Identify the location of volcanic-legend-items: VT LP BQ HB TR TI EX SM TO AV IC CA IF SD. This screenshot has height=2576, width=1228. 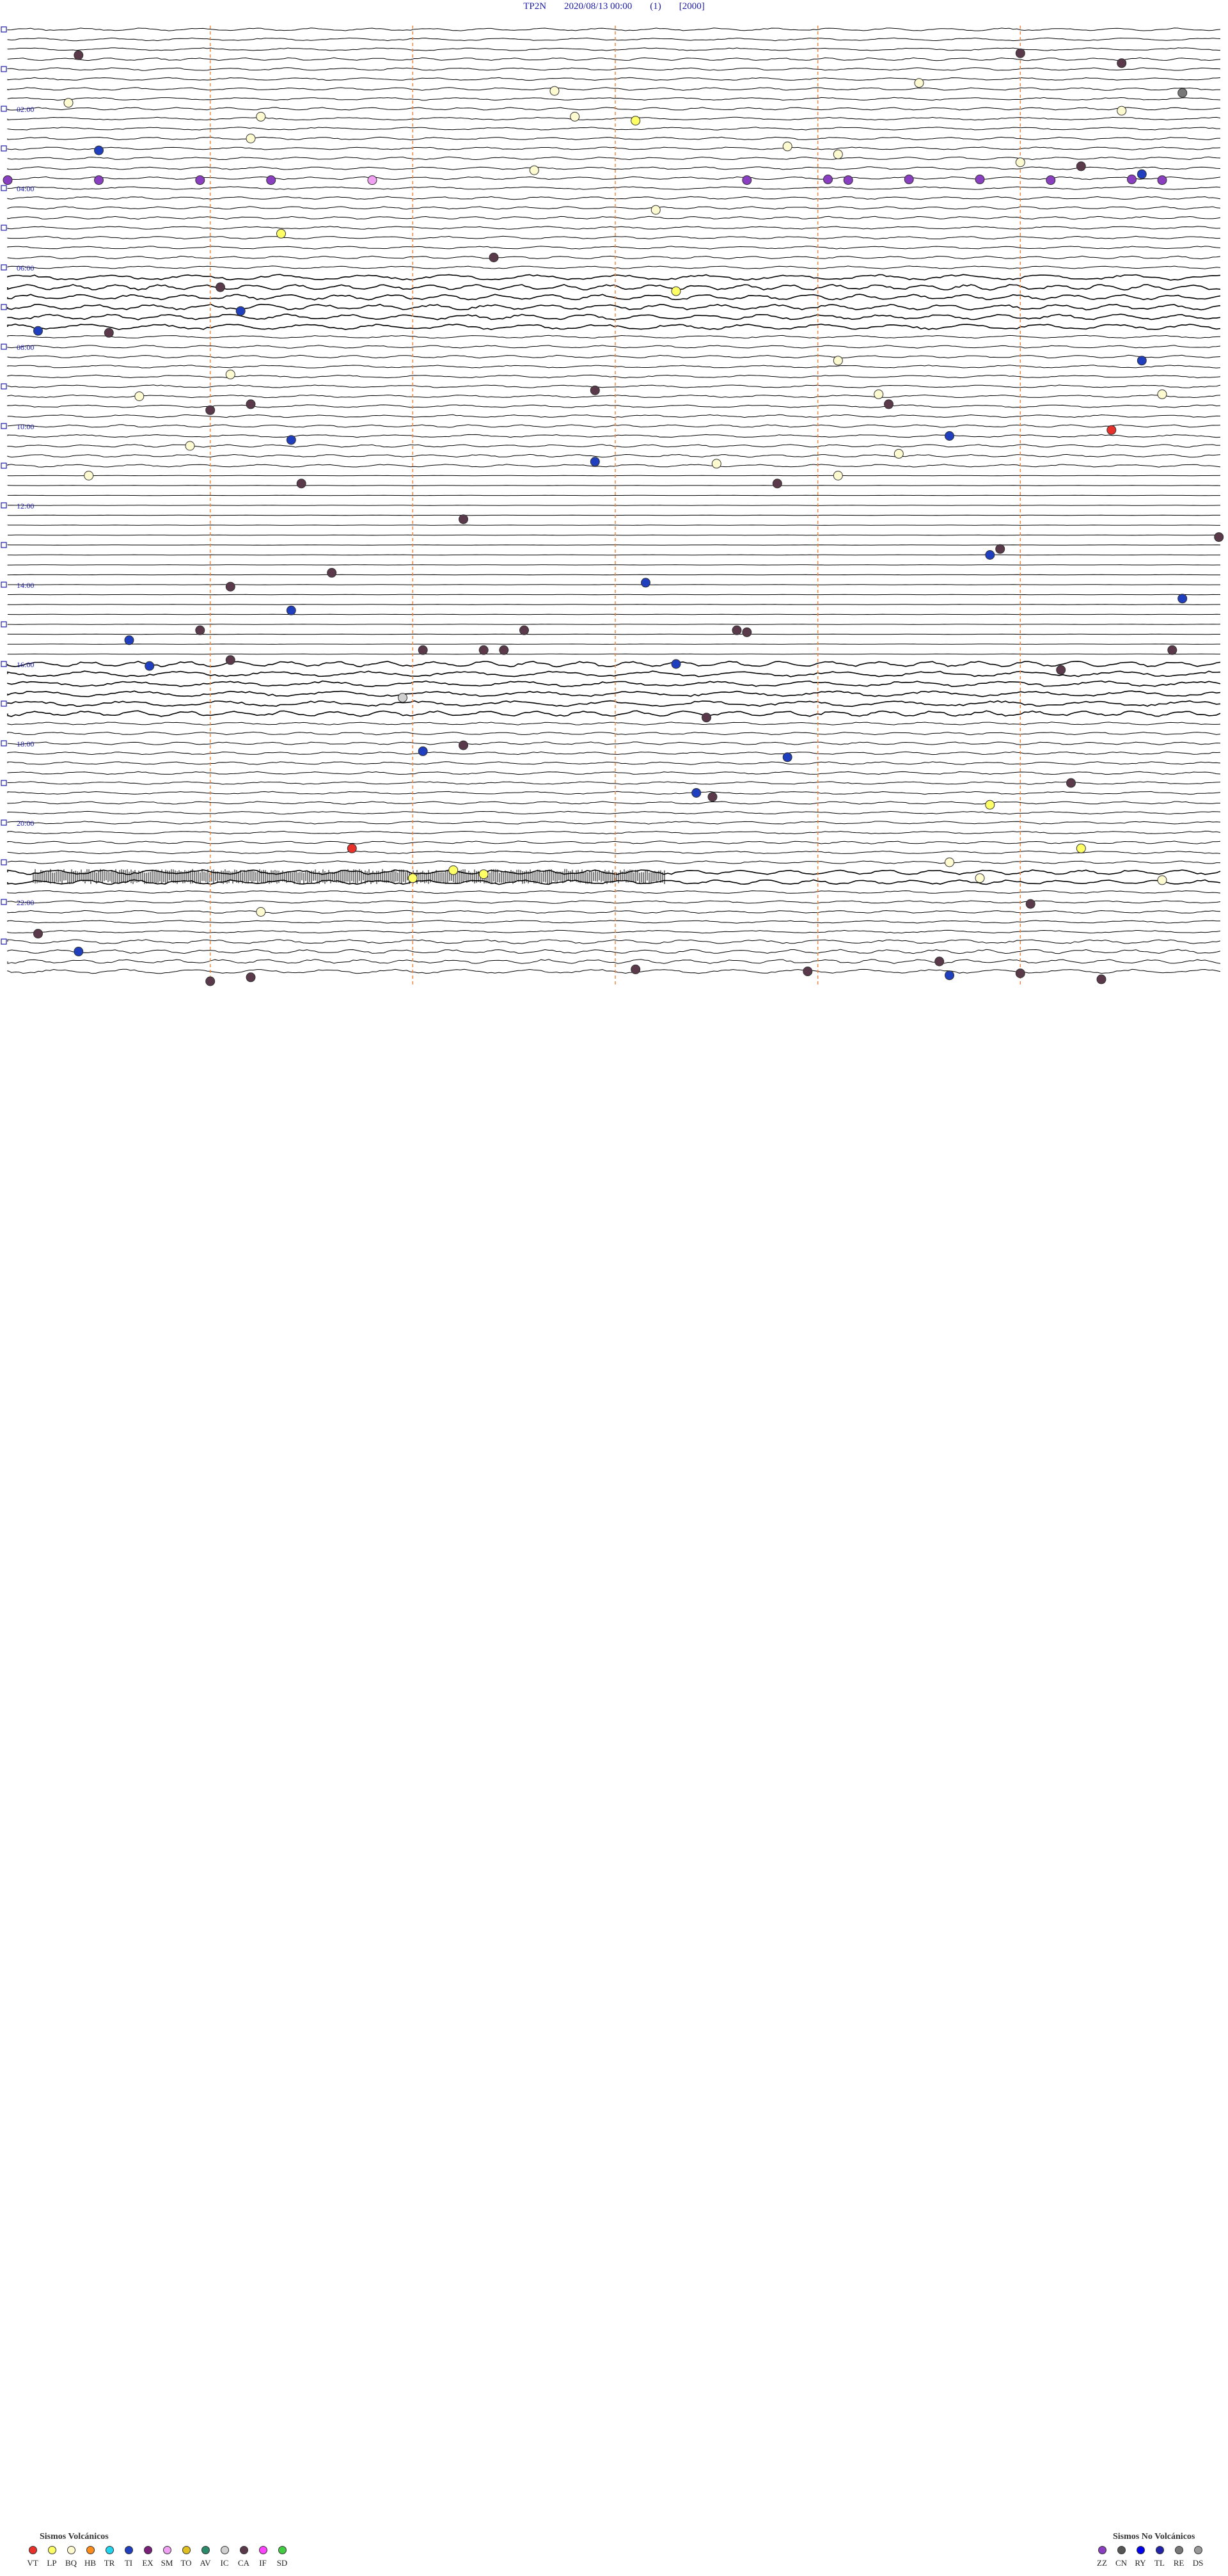
(157, 2557).